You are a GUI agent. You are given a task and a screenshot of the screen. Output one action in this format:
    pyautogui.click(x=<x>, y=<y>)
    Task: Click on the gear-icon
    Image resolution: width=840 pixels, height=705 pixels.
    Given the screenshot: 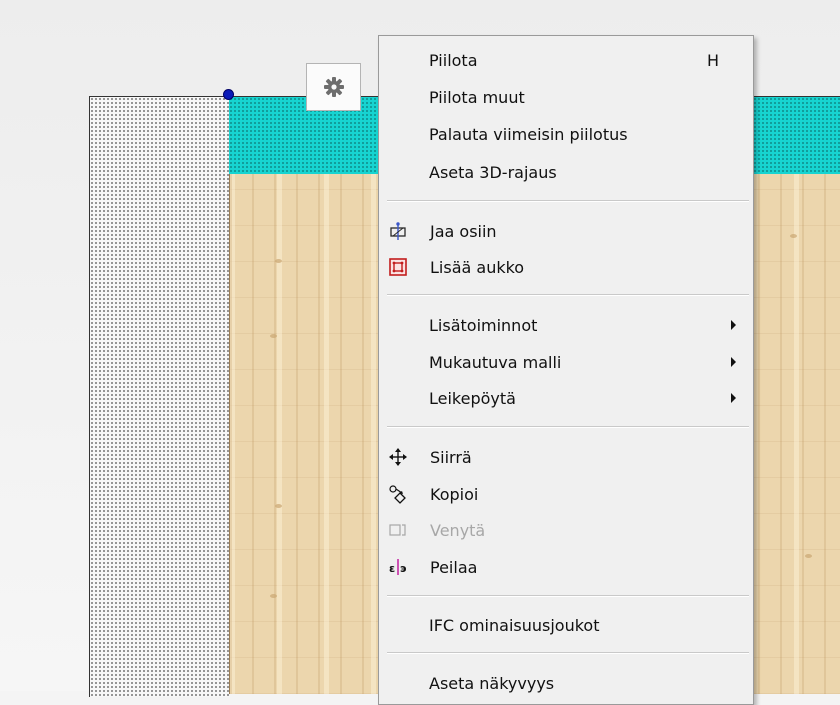 What is the action you would take?
    pyautogui.click(x=333, y=87)
    